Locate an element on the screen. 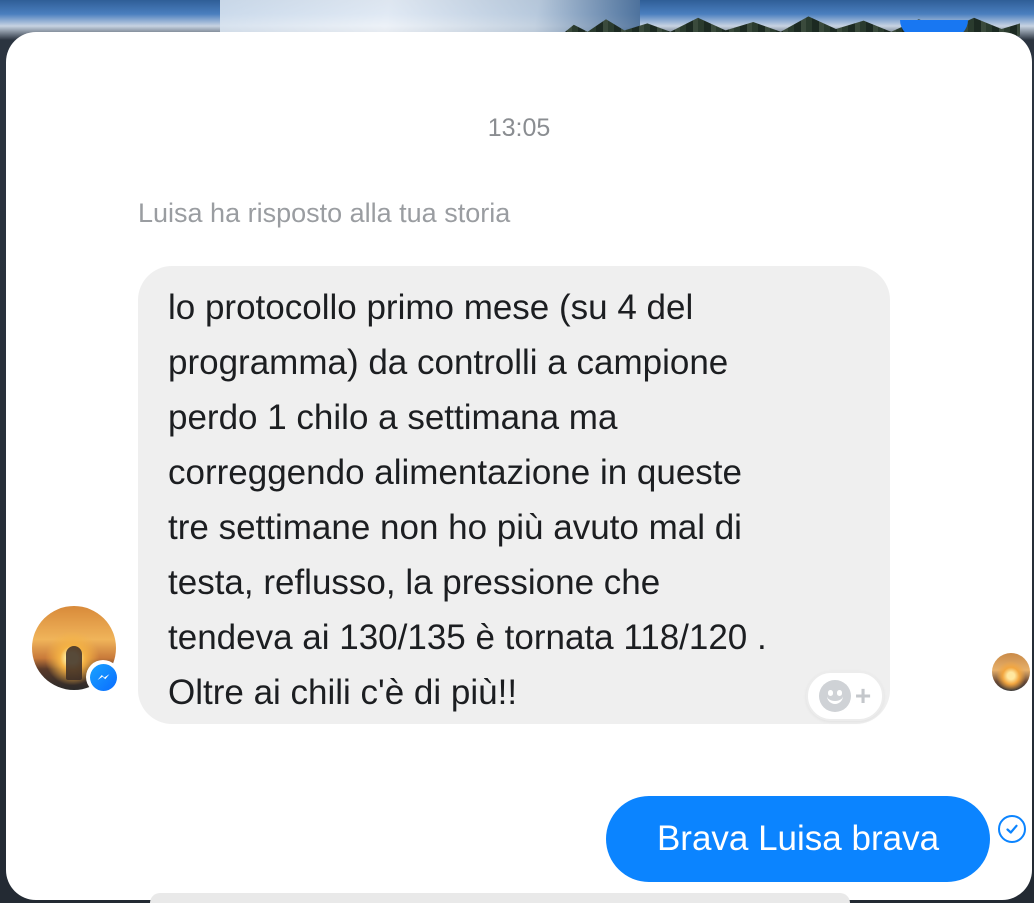  check-circle-icon is located at coordinates (1012, 829).